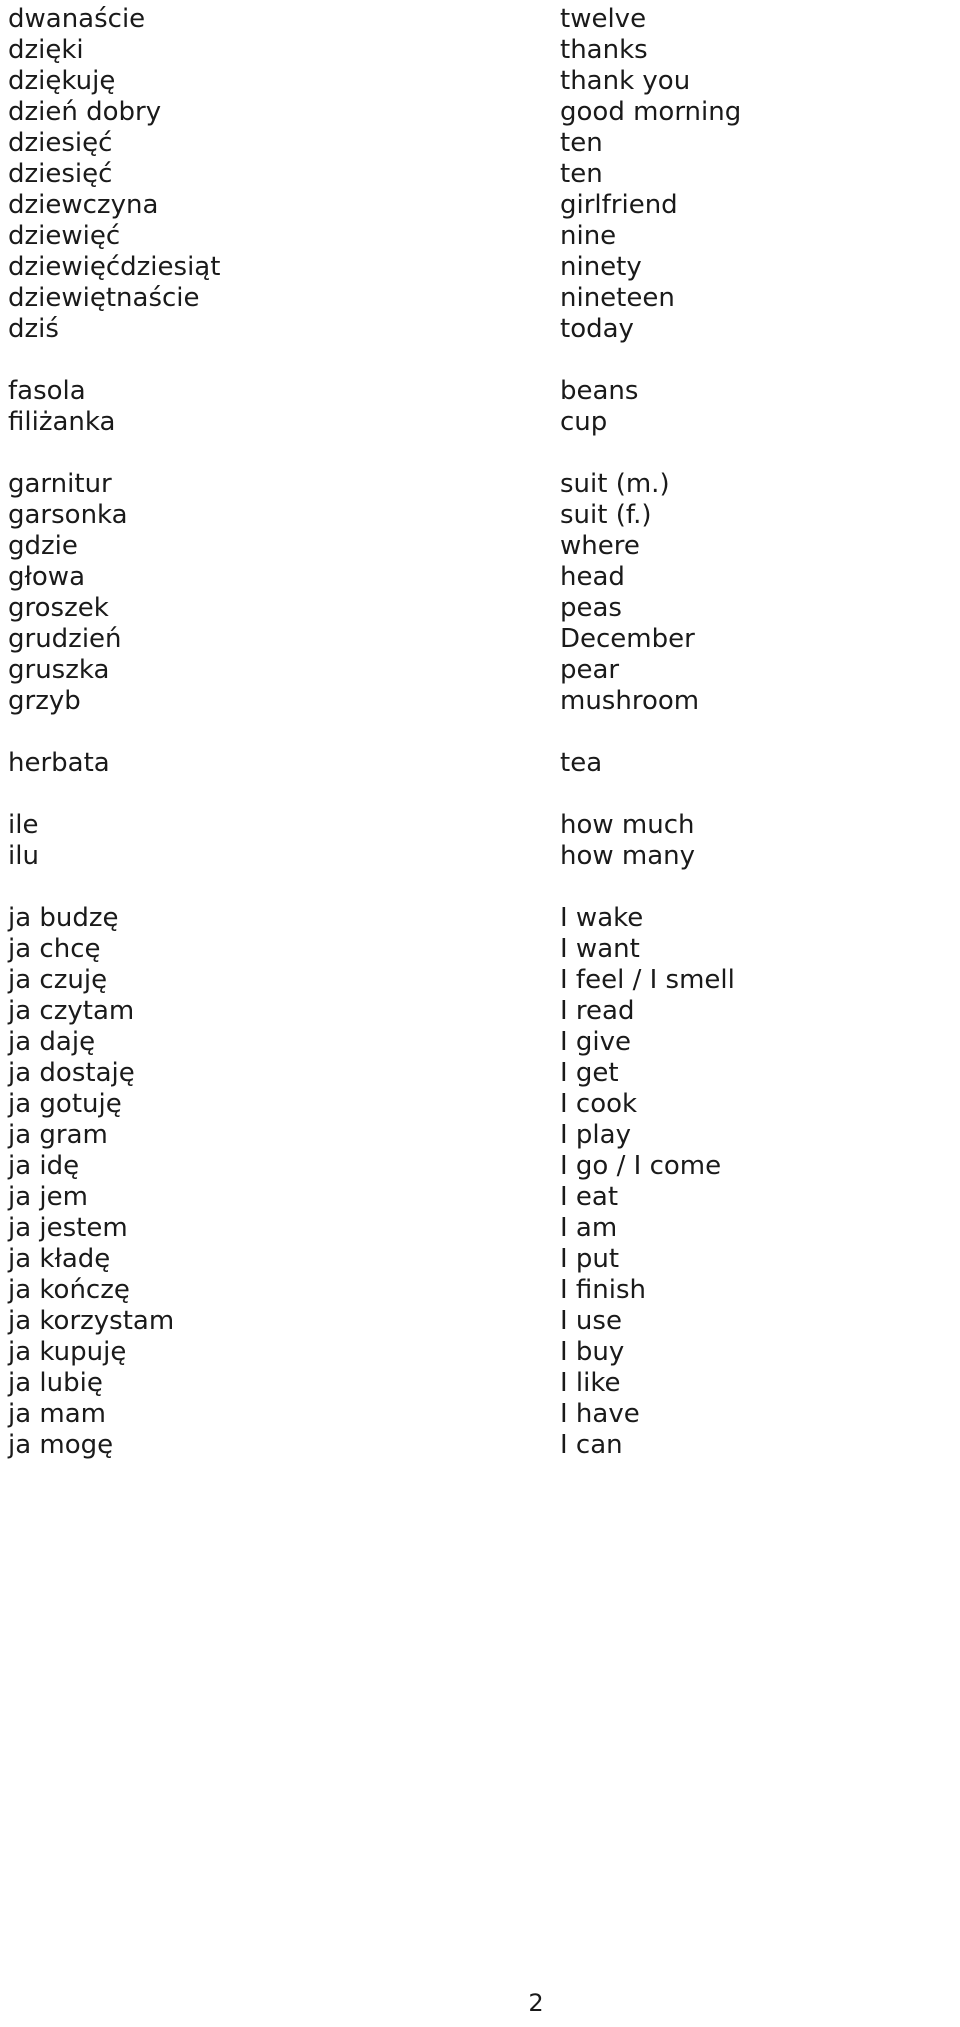  Describe the element at coordinates (480, 1197) in the screenshot. I see `glossary-entry: ja jem I eat` at that location.